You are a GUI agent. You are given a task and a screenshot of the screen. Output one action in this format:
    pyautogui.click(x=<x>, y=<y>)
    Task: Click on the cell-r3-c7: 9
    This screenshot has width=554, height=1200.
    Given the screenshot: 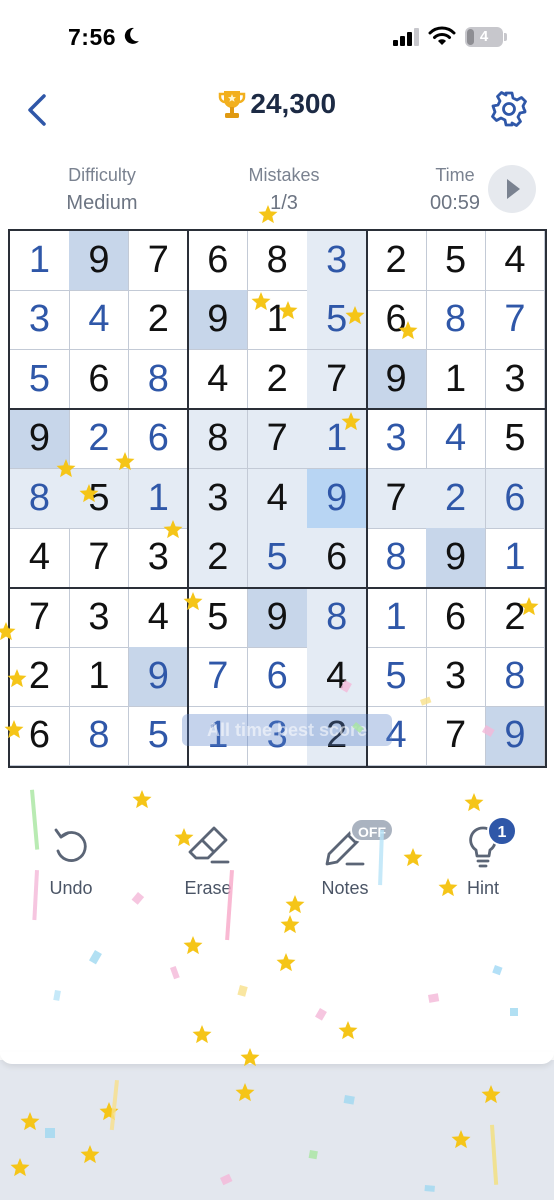 What is the action you would take?
    pyautogui.click(x=396, y=379)
    